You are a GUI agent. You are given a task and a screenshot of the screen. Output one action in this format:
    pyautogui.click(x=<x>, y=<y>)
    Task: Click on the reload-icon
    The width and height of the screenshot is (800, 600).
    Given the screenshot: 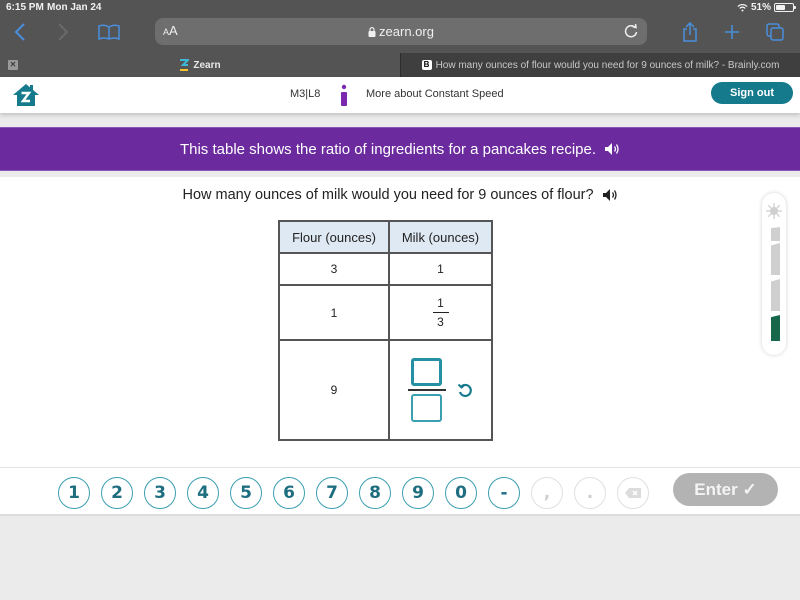 What is the action you would take?
    pyautogui.click(x=631, y=31)
    